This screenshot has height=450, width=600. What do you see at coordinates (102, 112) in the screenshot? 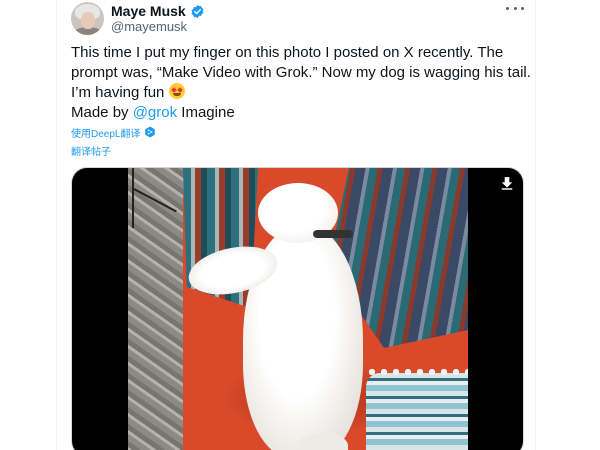
I see `made-by-prefix: Made by` at bounding box center [102, 112].